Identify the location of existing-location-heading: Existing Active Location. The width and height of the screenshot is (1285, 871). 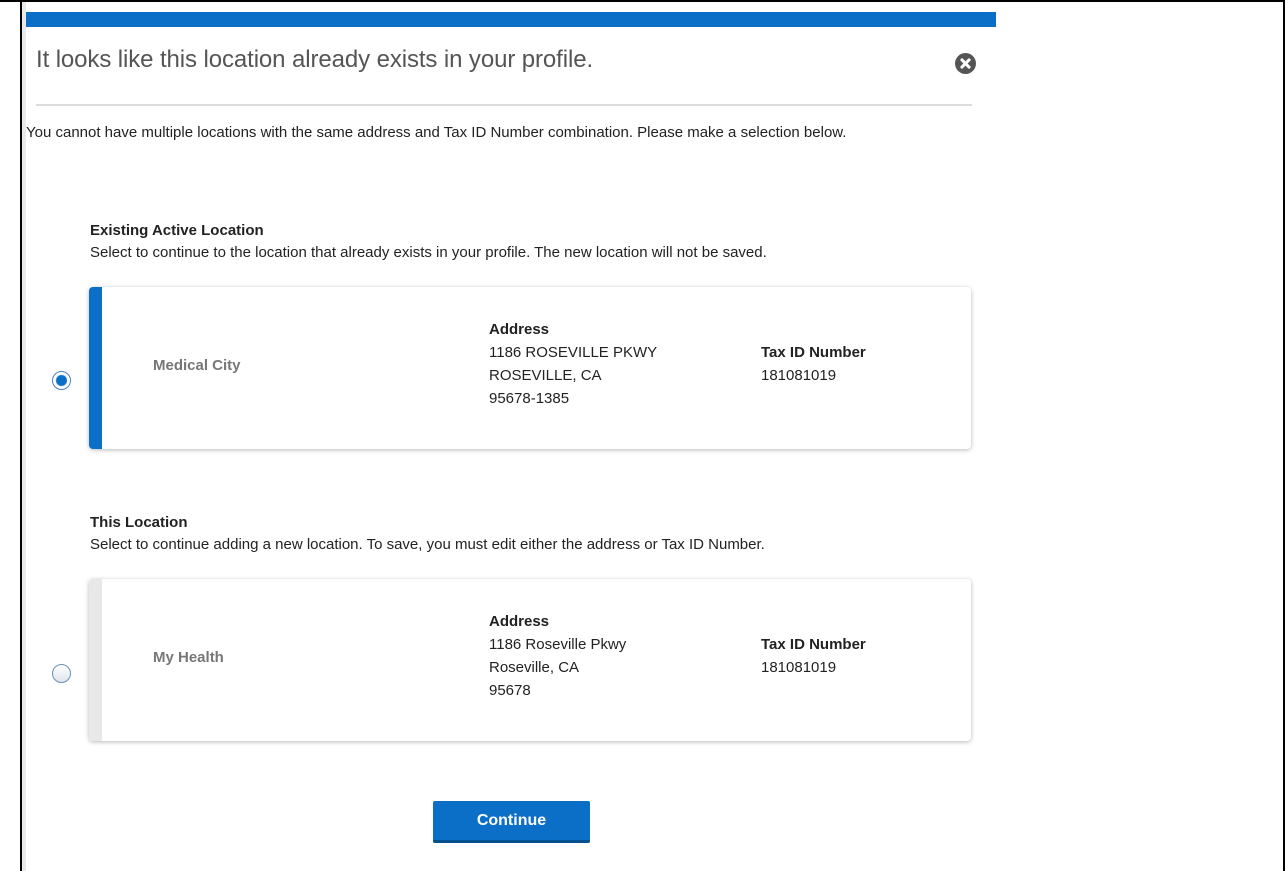
(177, 230).